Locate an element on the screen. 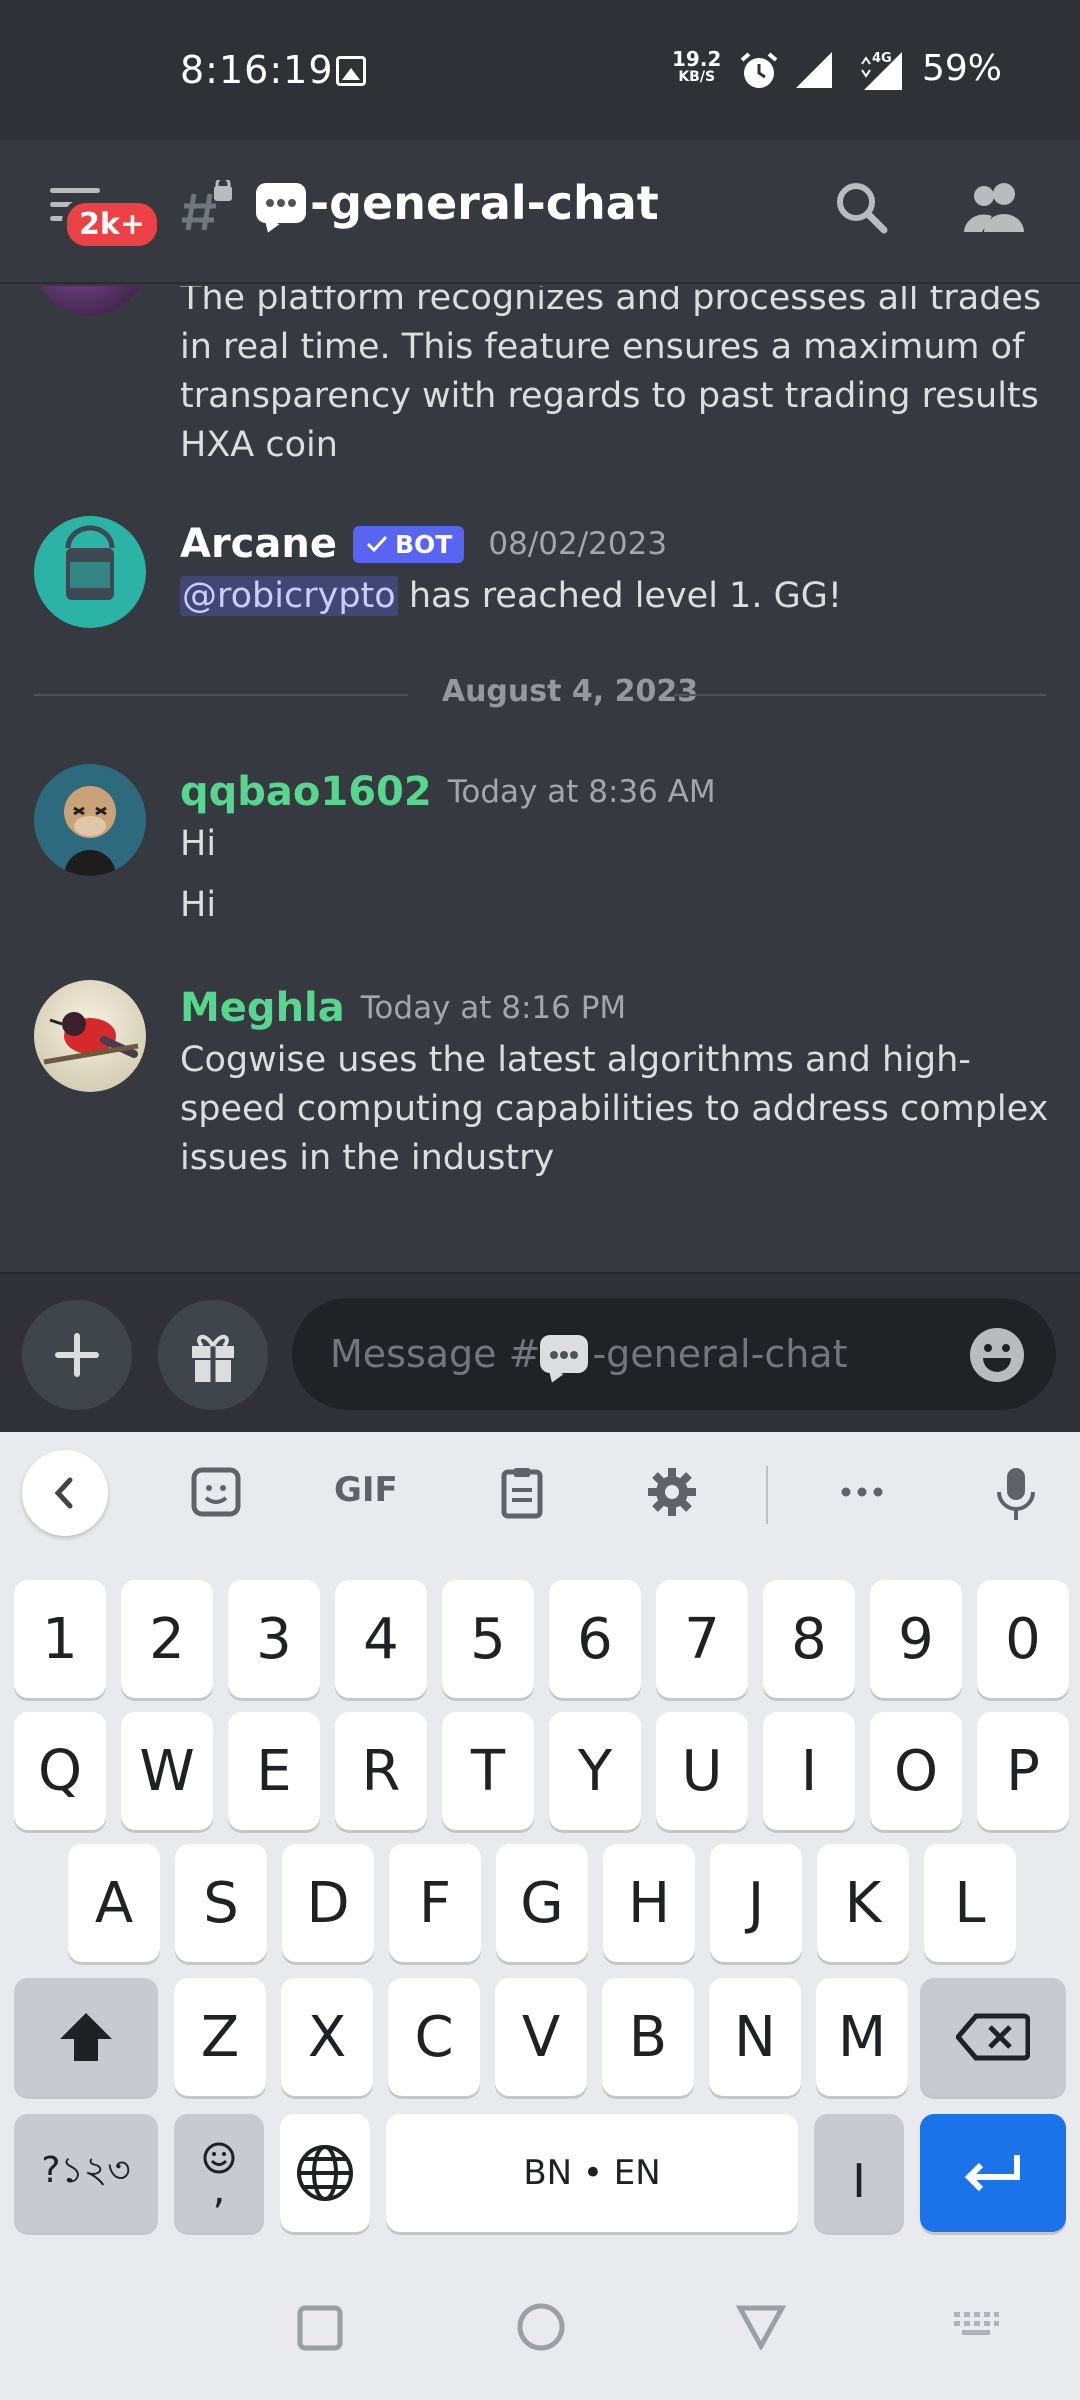 Image resolution: width=1080 pixels, height=2400 pixels. letter-key: A is located at coordinates (114, 1903).